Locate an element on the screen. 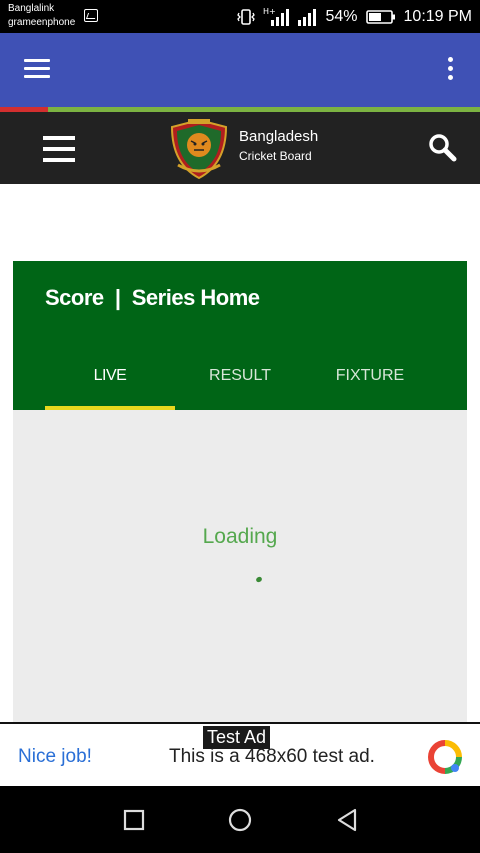  system-nav-bar is located at coordinates (240, 819).